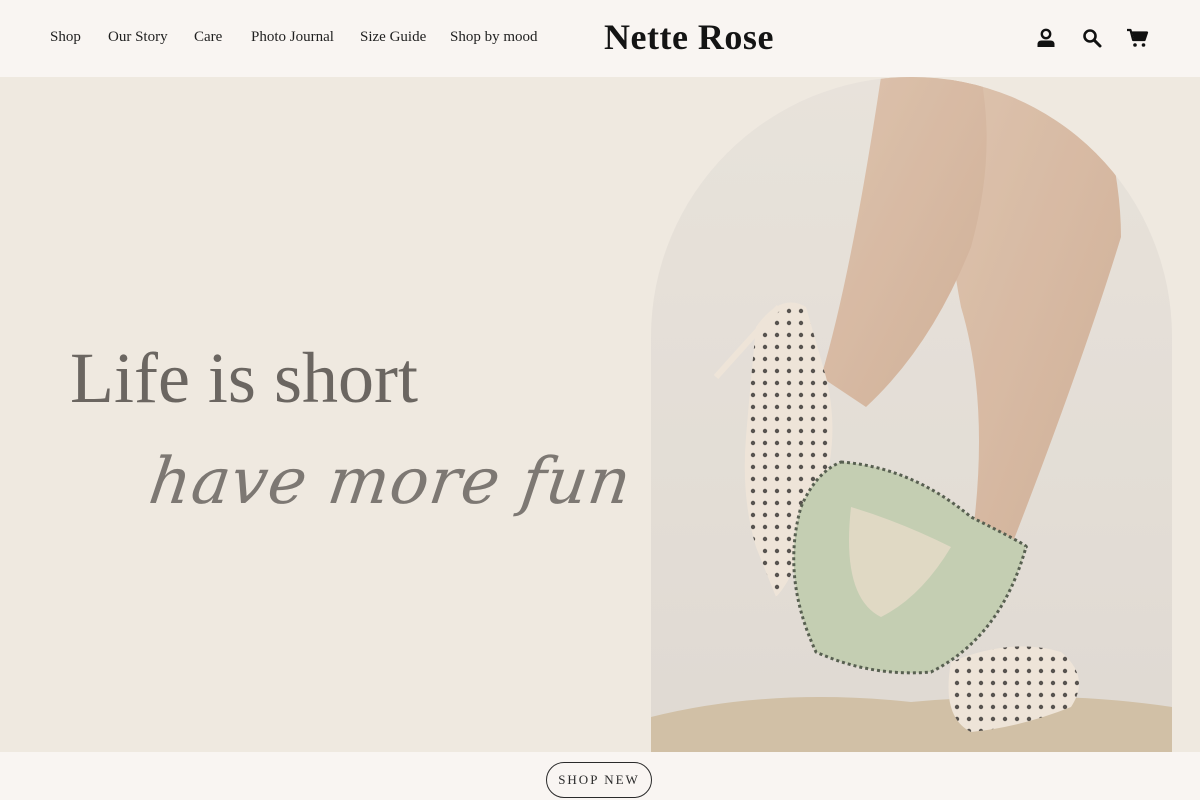 Image resolution: width=1200 pixels, height=800 pixels. What do you see at coordinates (292, 37) in the screenshot?
I see `nav-item-photo-journal: Photo Journal` at bounding box center [292, 37].